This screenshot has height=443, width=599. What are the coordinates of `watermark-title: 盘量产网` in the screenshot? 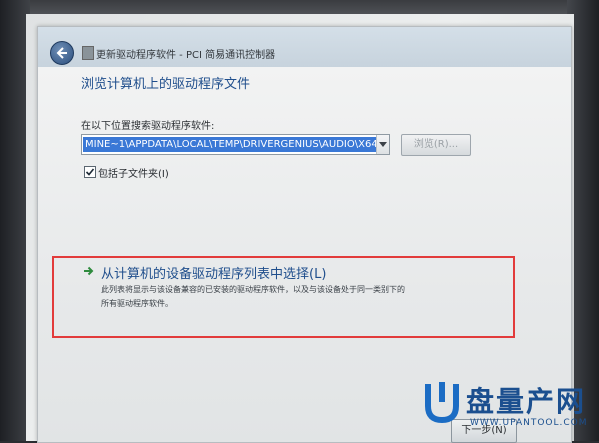 It's located at (526, 401).